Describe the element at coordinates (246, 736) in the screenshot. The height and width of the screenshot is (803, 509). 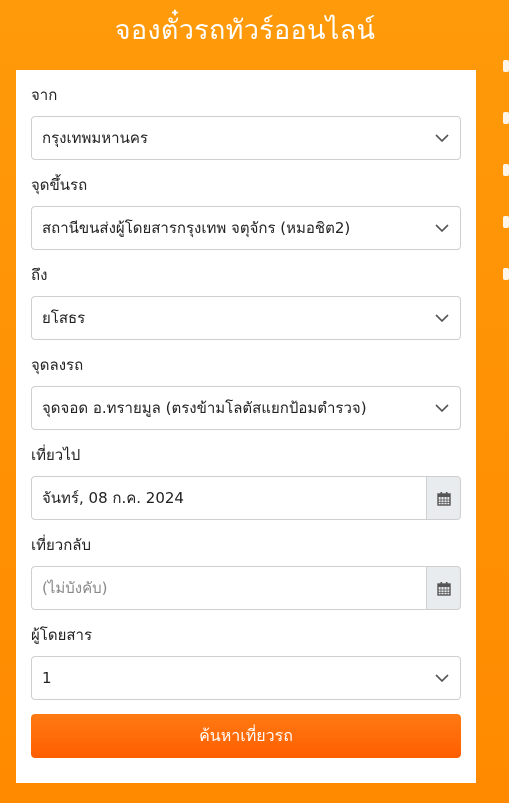
I see `search-trips-button: ค้นหาเที่ยวรถ` at that location.